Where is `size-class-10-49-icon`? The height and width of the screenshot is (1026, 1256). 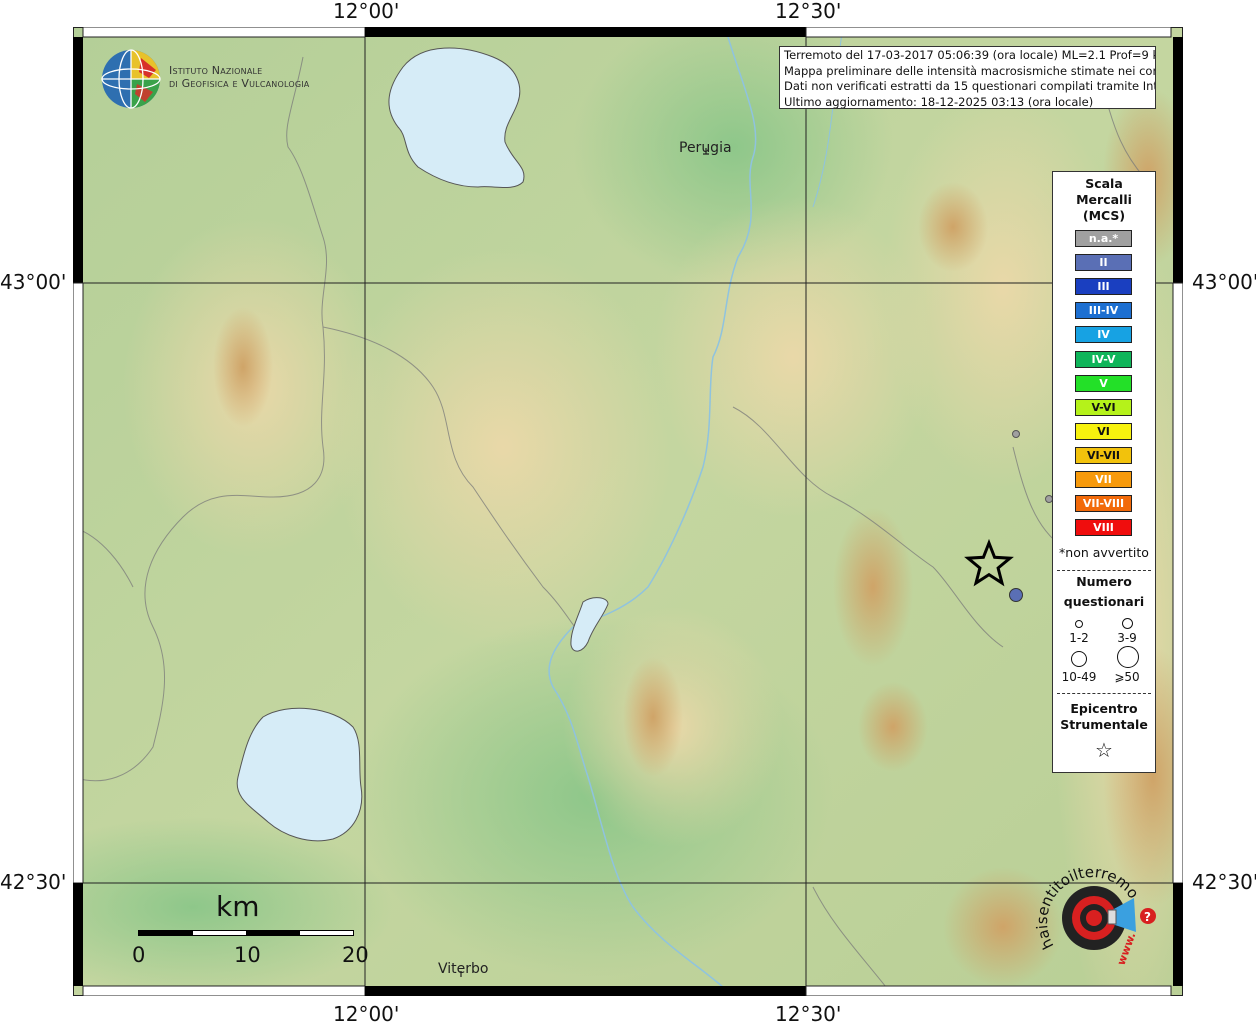
size-class-10-49-icon is located at coordinates (1079, 659).